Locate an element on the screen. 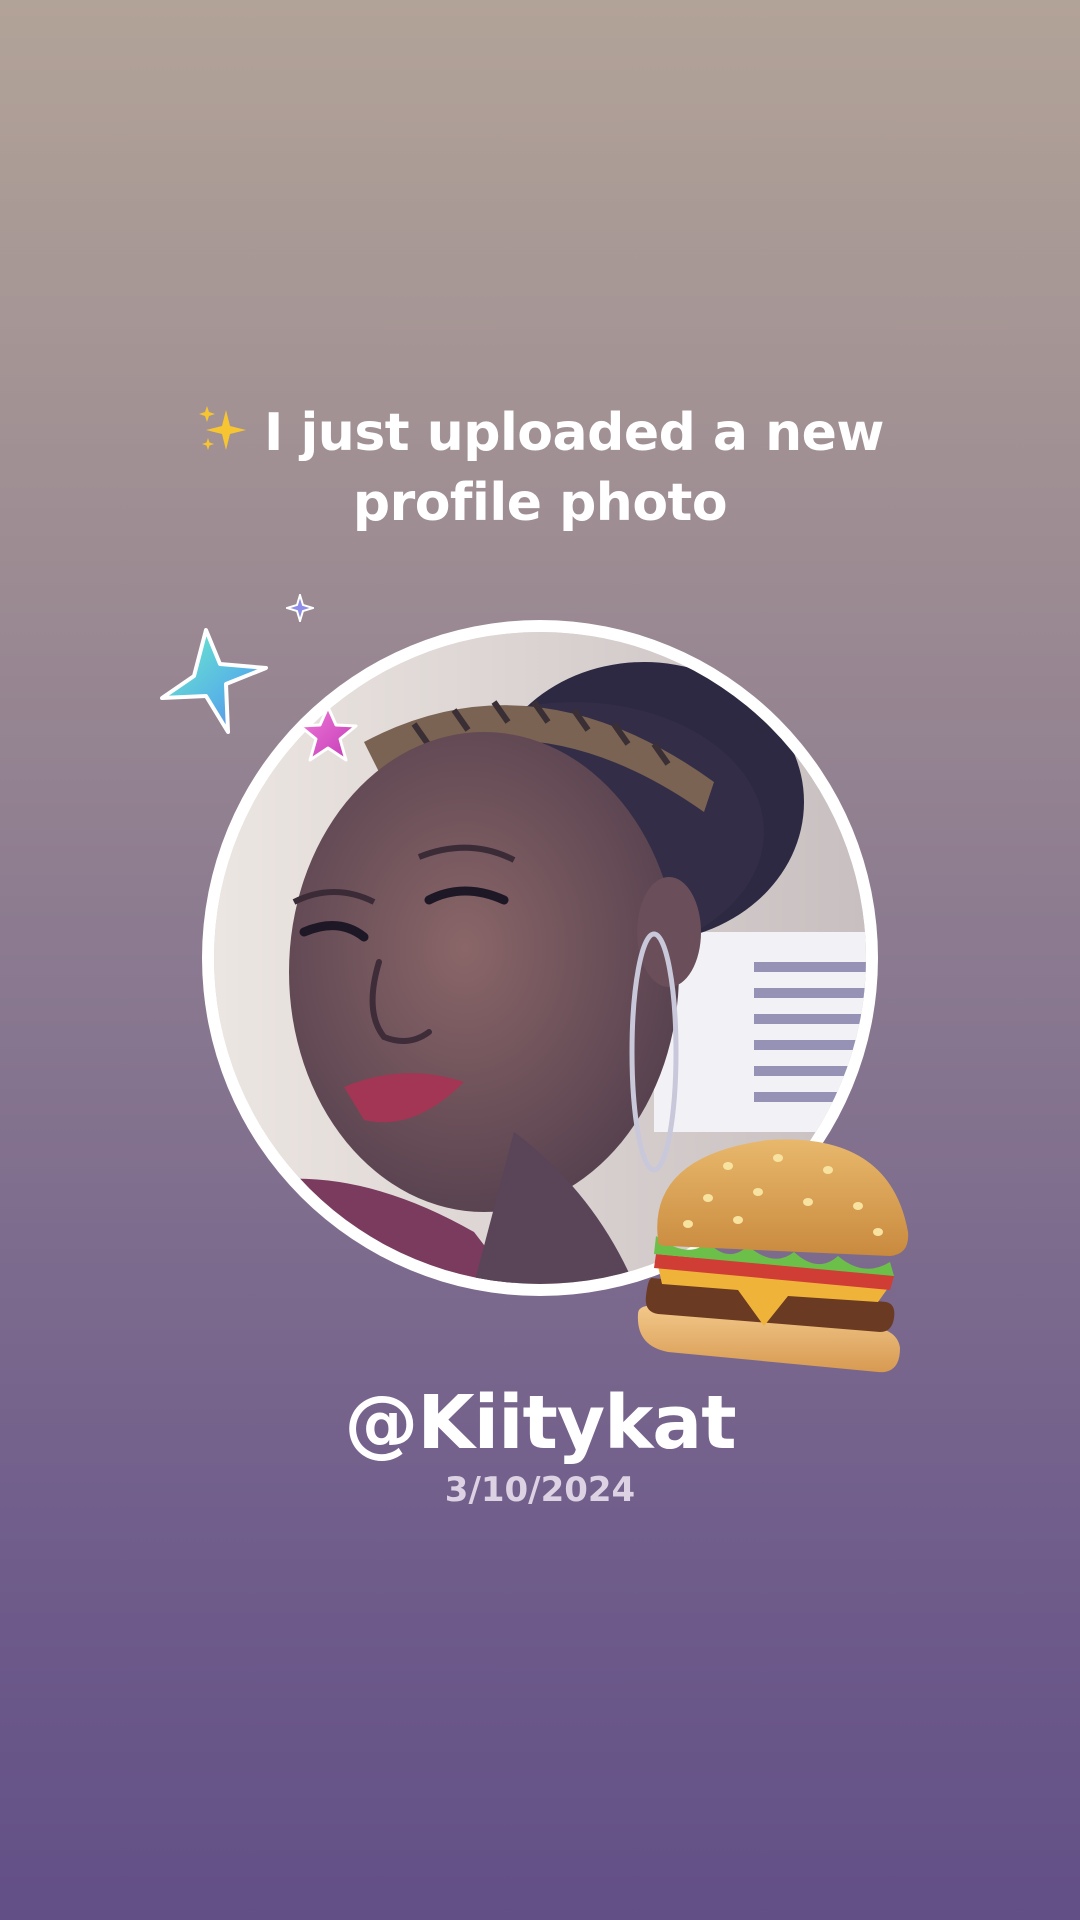 The width and height of the screenshot is (1080, 1920). small-purple-star-icon is located at coordinates (300, 608).